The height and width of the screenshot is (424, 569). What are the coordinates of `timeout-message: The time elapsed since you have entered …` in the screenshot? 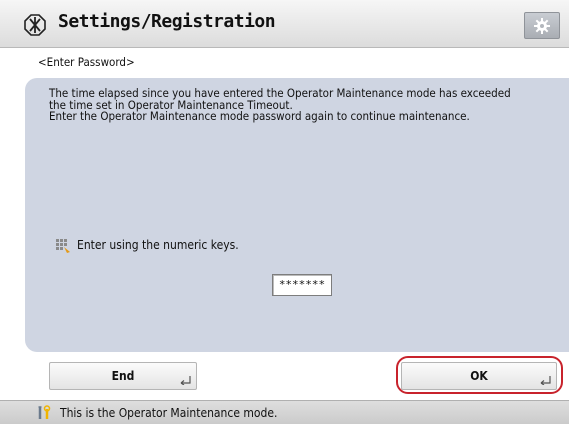 It's located at (304, 105).